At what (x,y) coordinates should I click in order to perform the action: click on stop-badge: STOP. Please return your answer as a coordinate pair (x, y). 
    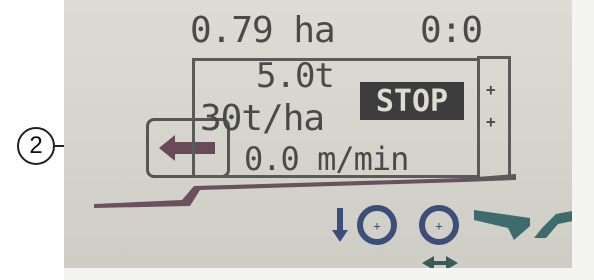
    Looking at the image, I should click on (412, 101).